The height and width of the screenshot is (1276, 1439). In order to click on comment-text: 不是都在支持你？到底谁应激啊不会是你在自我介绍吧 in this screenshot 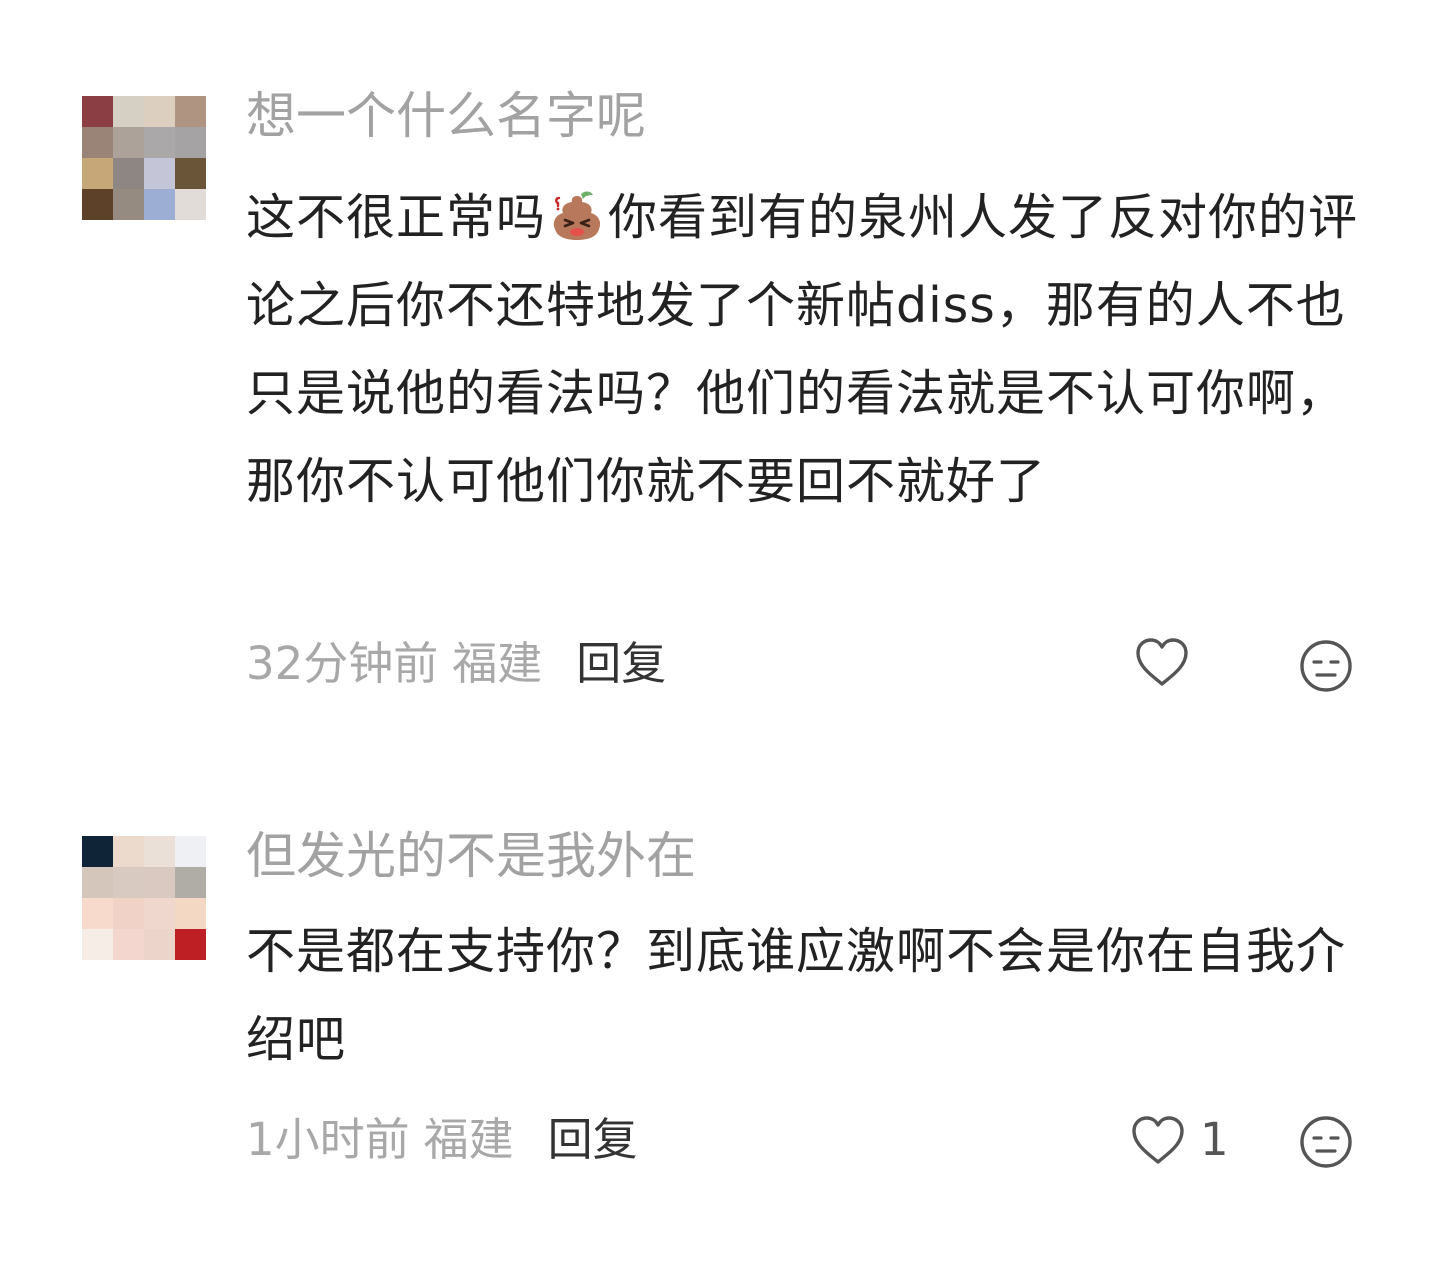, I will do `click(816, 996)`.